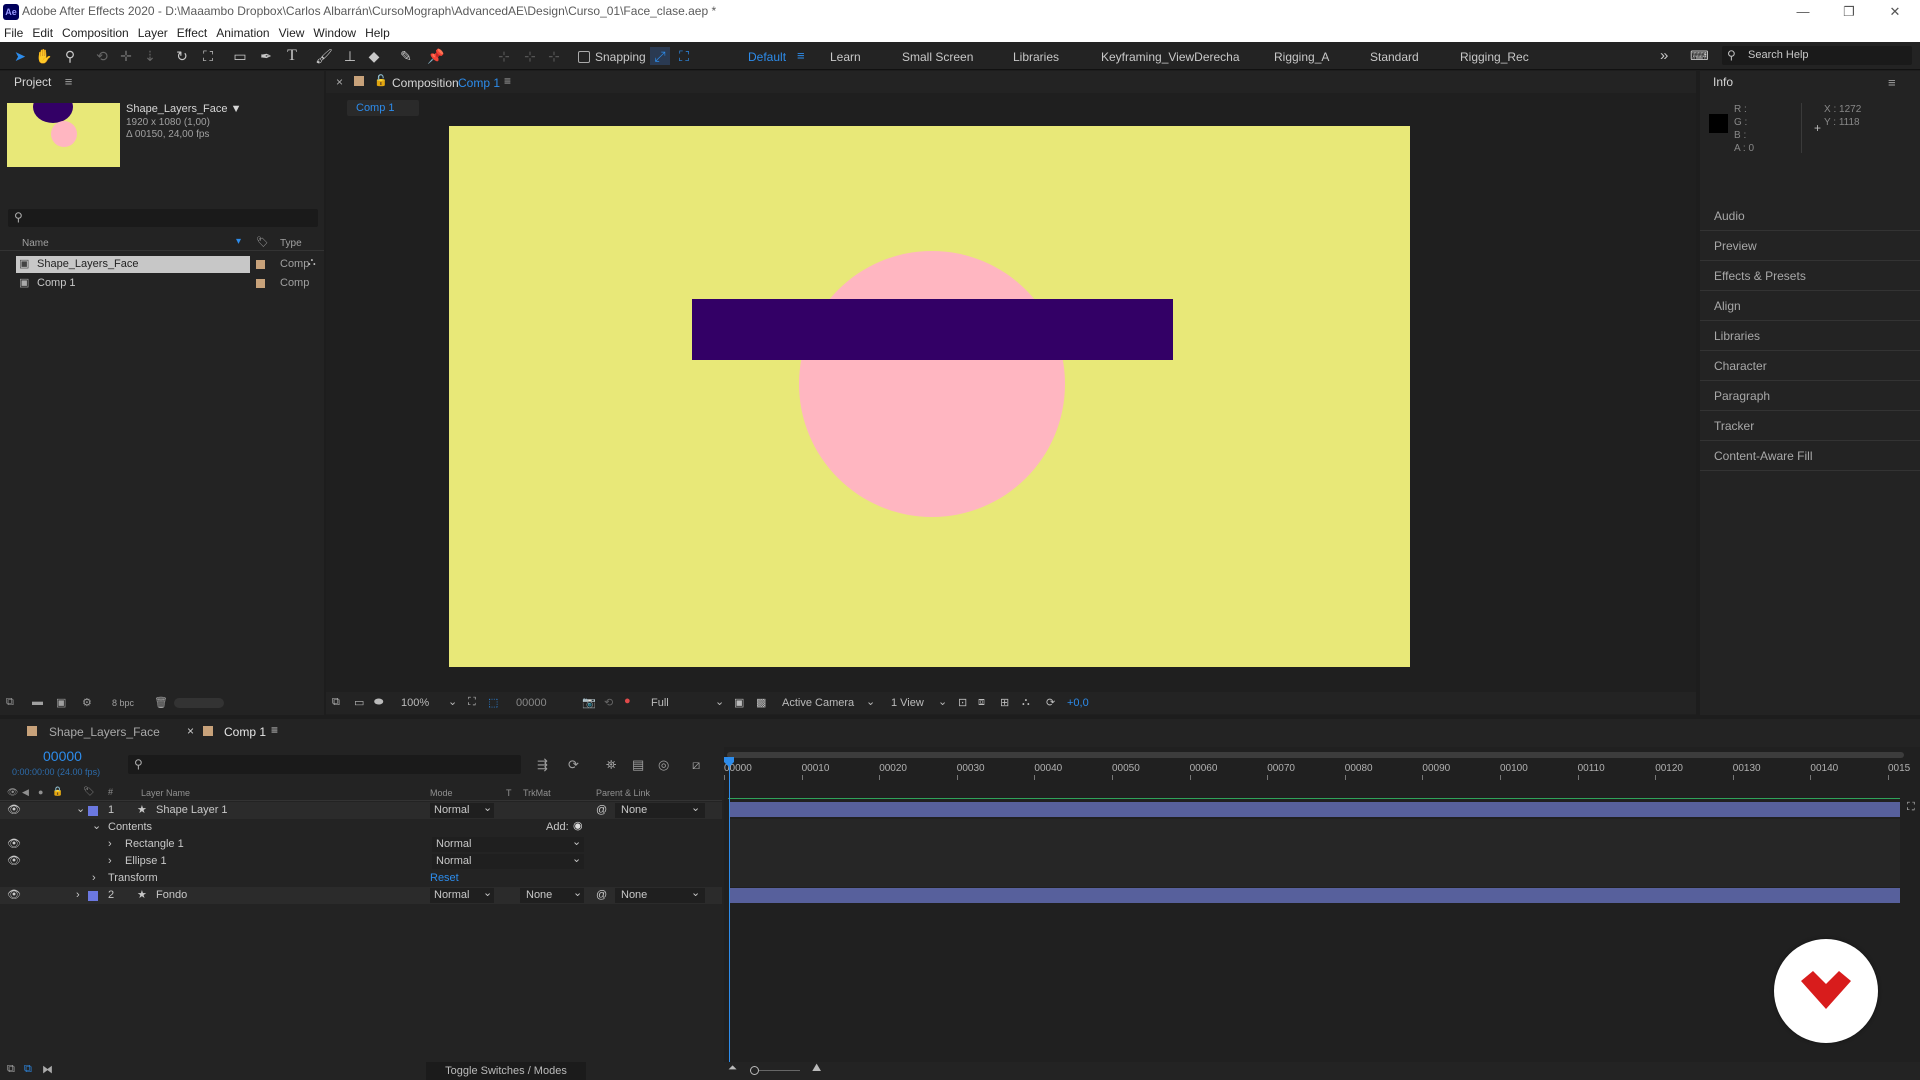 This screenshot has width=1920, height=1080. I want to click on exposure-value: +0,0, so click(1078, 703).